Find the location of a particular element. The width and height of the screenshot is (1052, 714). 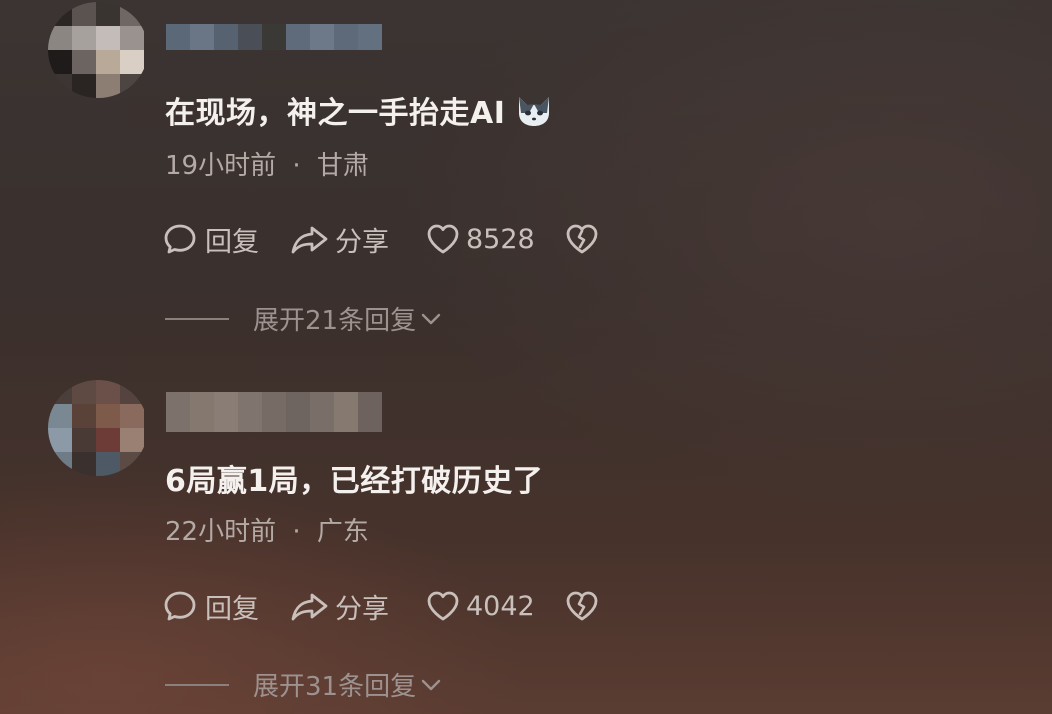

comment-meta: 22小时前 · 广东 is located at coordinates (267, 529).